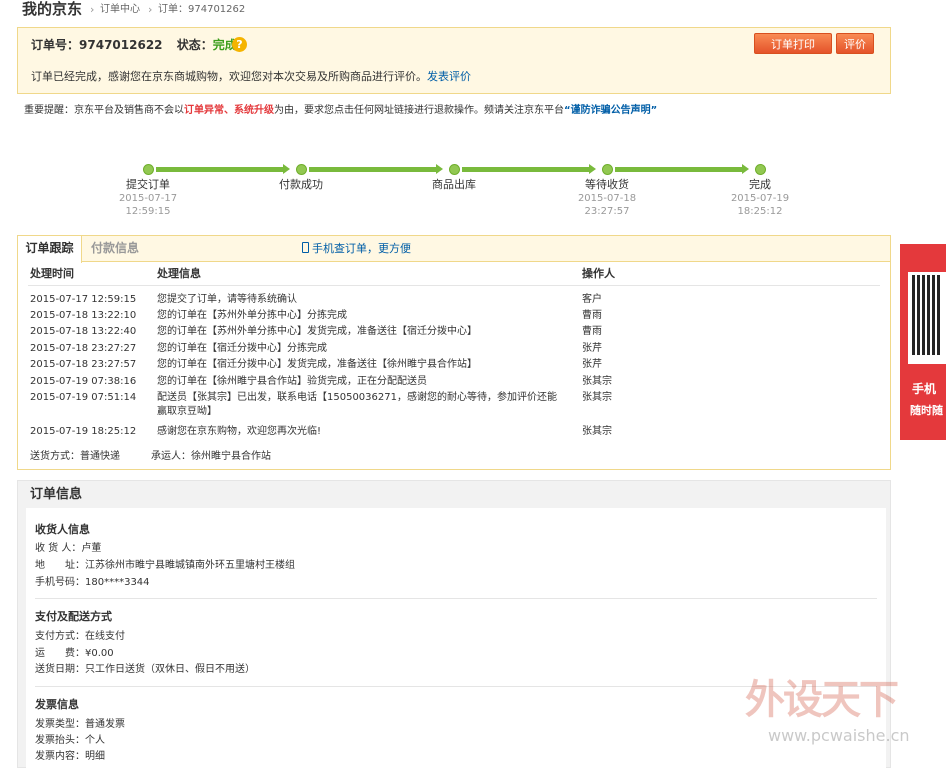 Image resolution: width=946 pixels, height=768 pixels. What do you see at coordinates (60, 565) in the screenshot?
I see `receiver-address-label: 地 址：` at bounding box center [60, 565].